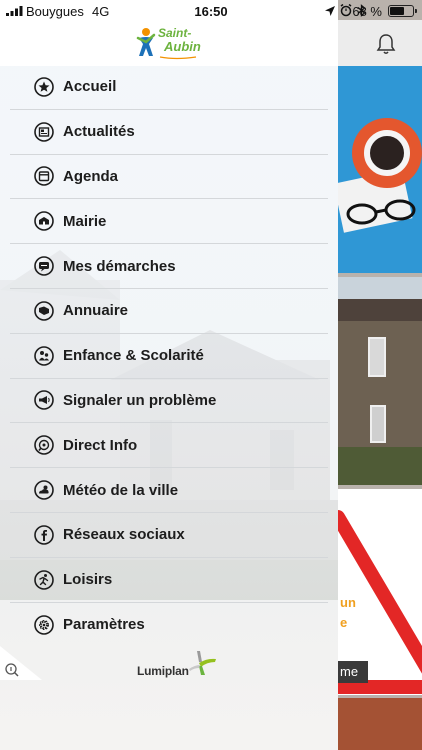  What do you see at coordinates (169, 625) in the screenshot?
I see `menu-item-parametres: Paramètres` at bounding box center [169, 625].